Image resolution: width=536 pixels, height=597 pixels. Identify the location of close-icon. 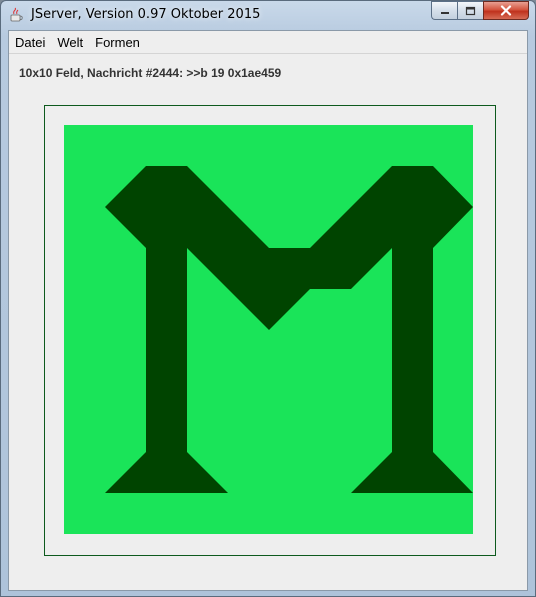
(506, 10).